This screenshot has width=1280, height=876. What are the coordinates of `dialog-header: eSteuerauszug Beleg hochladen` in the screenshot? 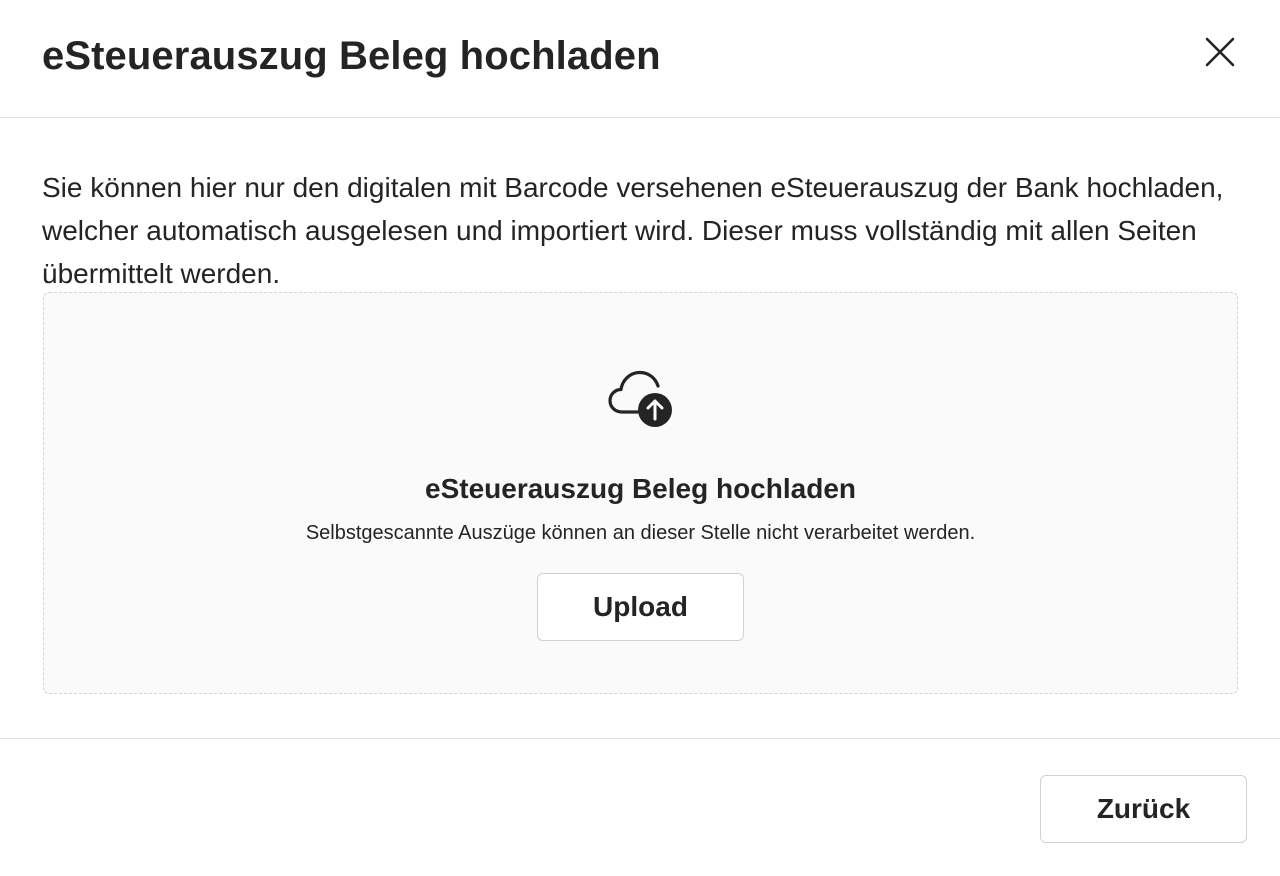 It's located at (640, 59).